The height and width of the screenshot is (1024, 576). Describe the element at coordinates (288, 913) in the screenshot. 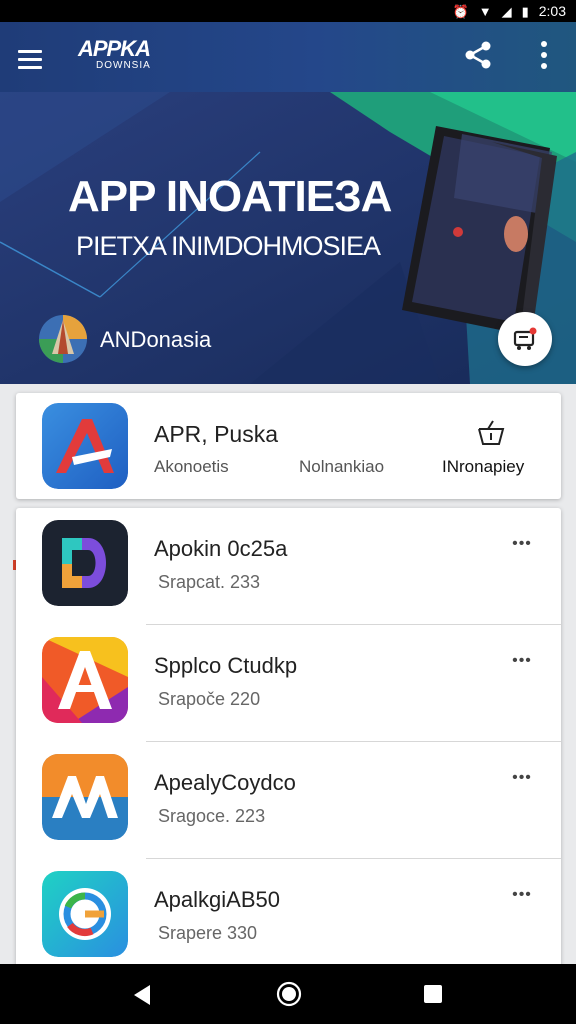

I see `list-item: ApalkgiAB50 Srapere 330 •••` at that location.